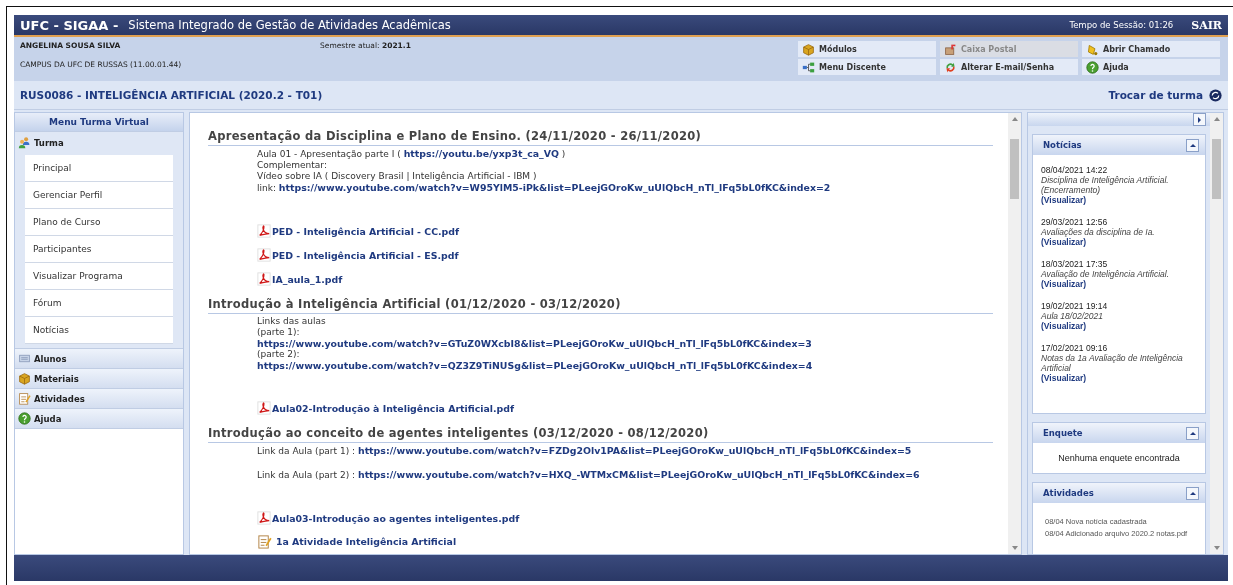 The width and height of the screenshot is (1233, 585). Describe the element at coordinates (481, 153) in the screenshot. I see `video-link: https://youtu.be/yxp3t_ca_VQ` at that location.